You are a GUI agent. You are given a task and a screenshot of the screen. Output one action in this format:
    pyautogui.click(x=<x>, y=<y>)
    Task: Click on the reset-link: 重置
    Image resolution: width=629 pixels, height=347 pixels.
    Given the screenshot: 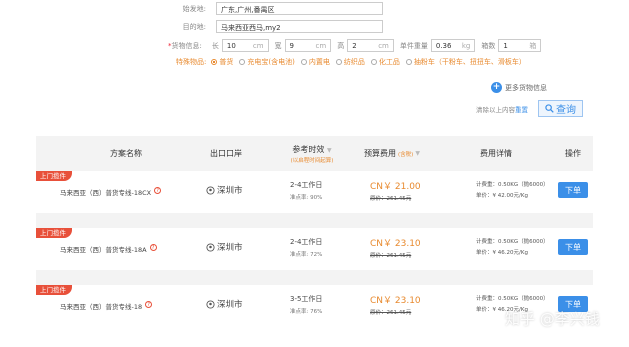 What is the action you would take?
    pyautogui.click(x=521, y=110)
    